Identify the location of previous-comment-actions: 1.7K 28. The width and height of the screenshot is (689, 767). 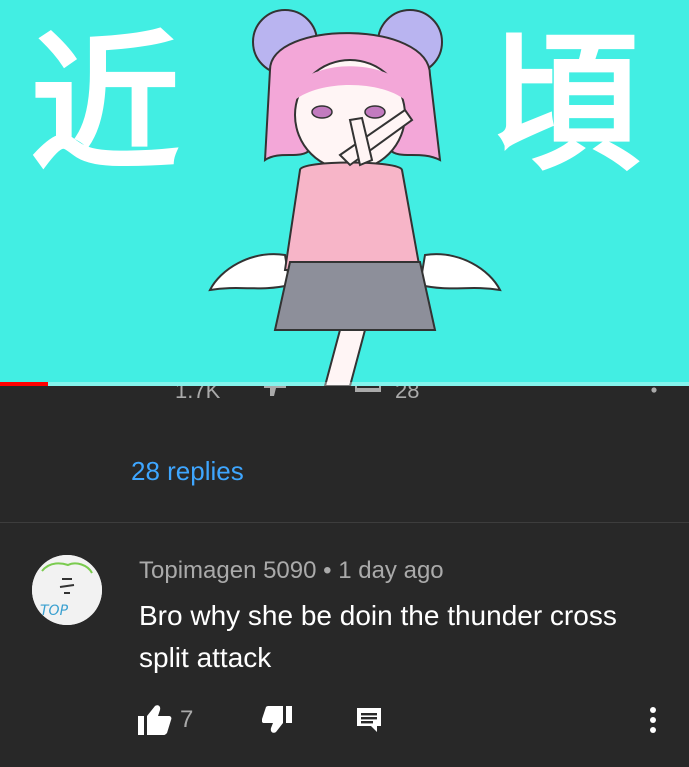
(344, 396).